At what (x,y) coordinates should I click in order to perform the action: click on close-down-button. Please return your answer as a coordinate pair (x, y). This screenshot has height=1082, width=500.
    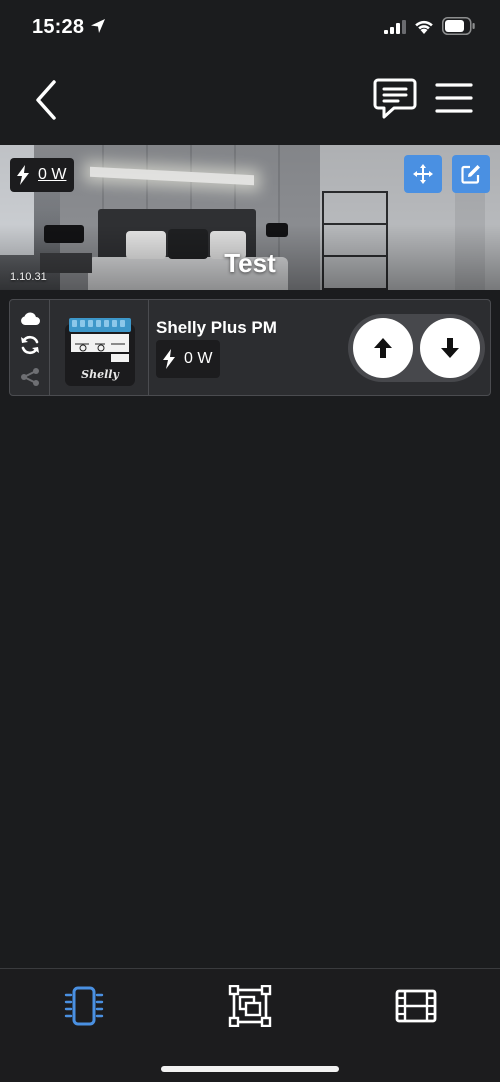
    Looking at the image, I should click on (450, 348).